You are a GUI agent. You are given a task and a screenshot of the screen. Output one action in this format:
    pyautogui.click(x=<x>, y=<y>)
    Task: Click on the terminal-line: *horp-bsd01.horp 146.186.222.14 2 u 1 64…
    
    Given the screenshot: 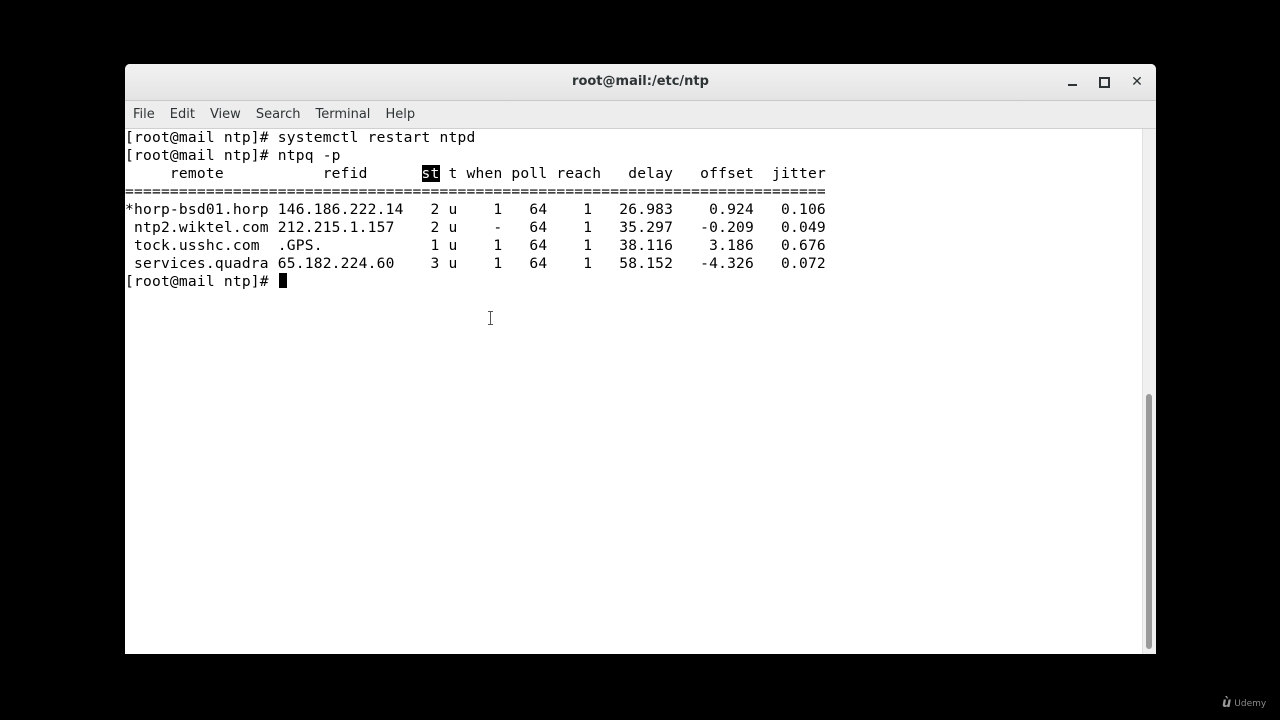 What is the action you would take?
    pyautogui.click(x=475, y=209)
    